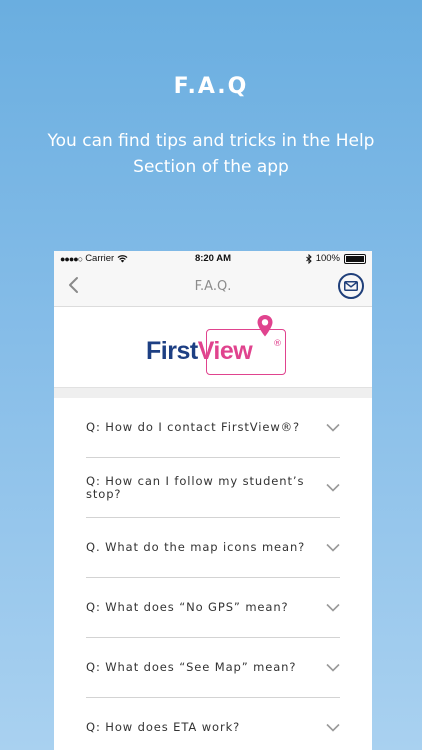 The image size is (422, 750). I want to click on contact-mail-button, so click(351, 286).